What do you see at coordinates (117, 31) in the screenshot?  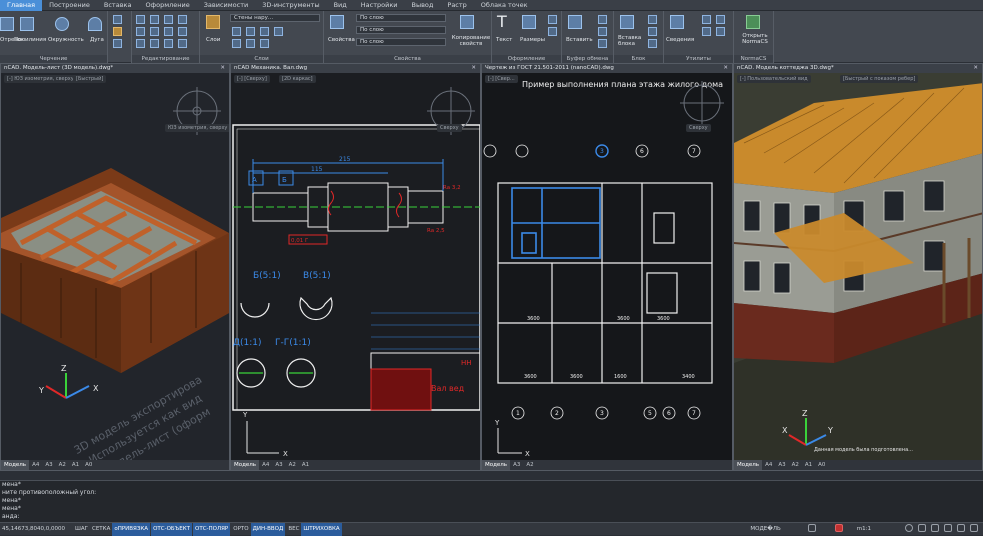 I see `hatch-icon` at bounding box center [117, 31].